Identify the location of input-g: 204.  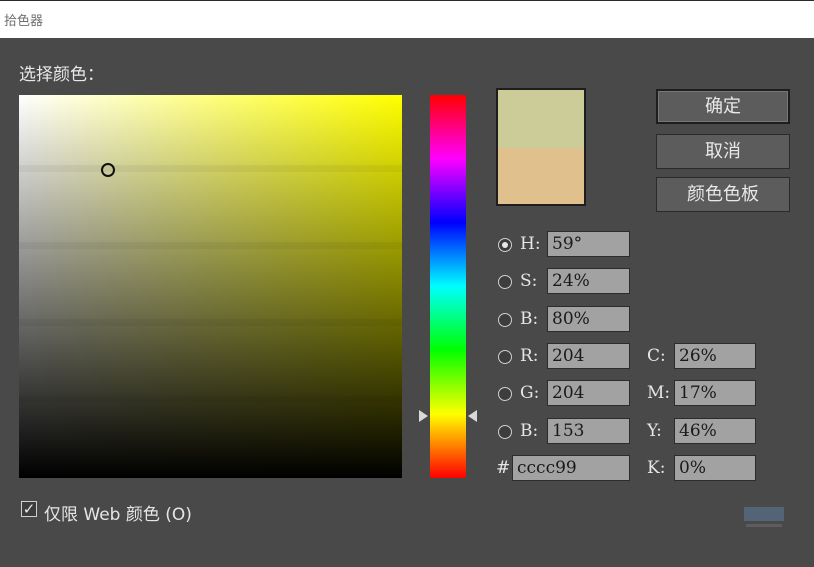
(588, 393).